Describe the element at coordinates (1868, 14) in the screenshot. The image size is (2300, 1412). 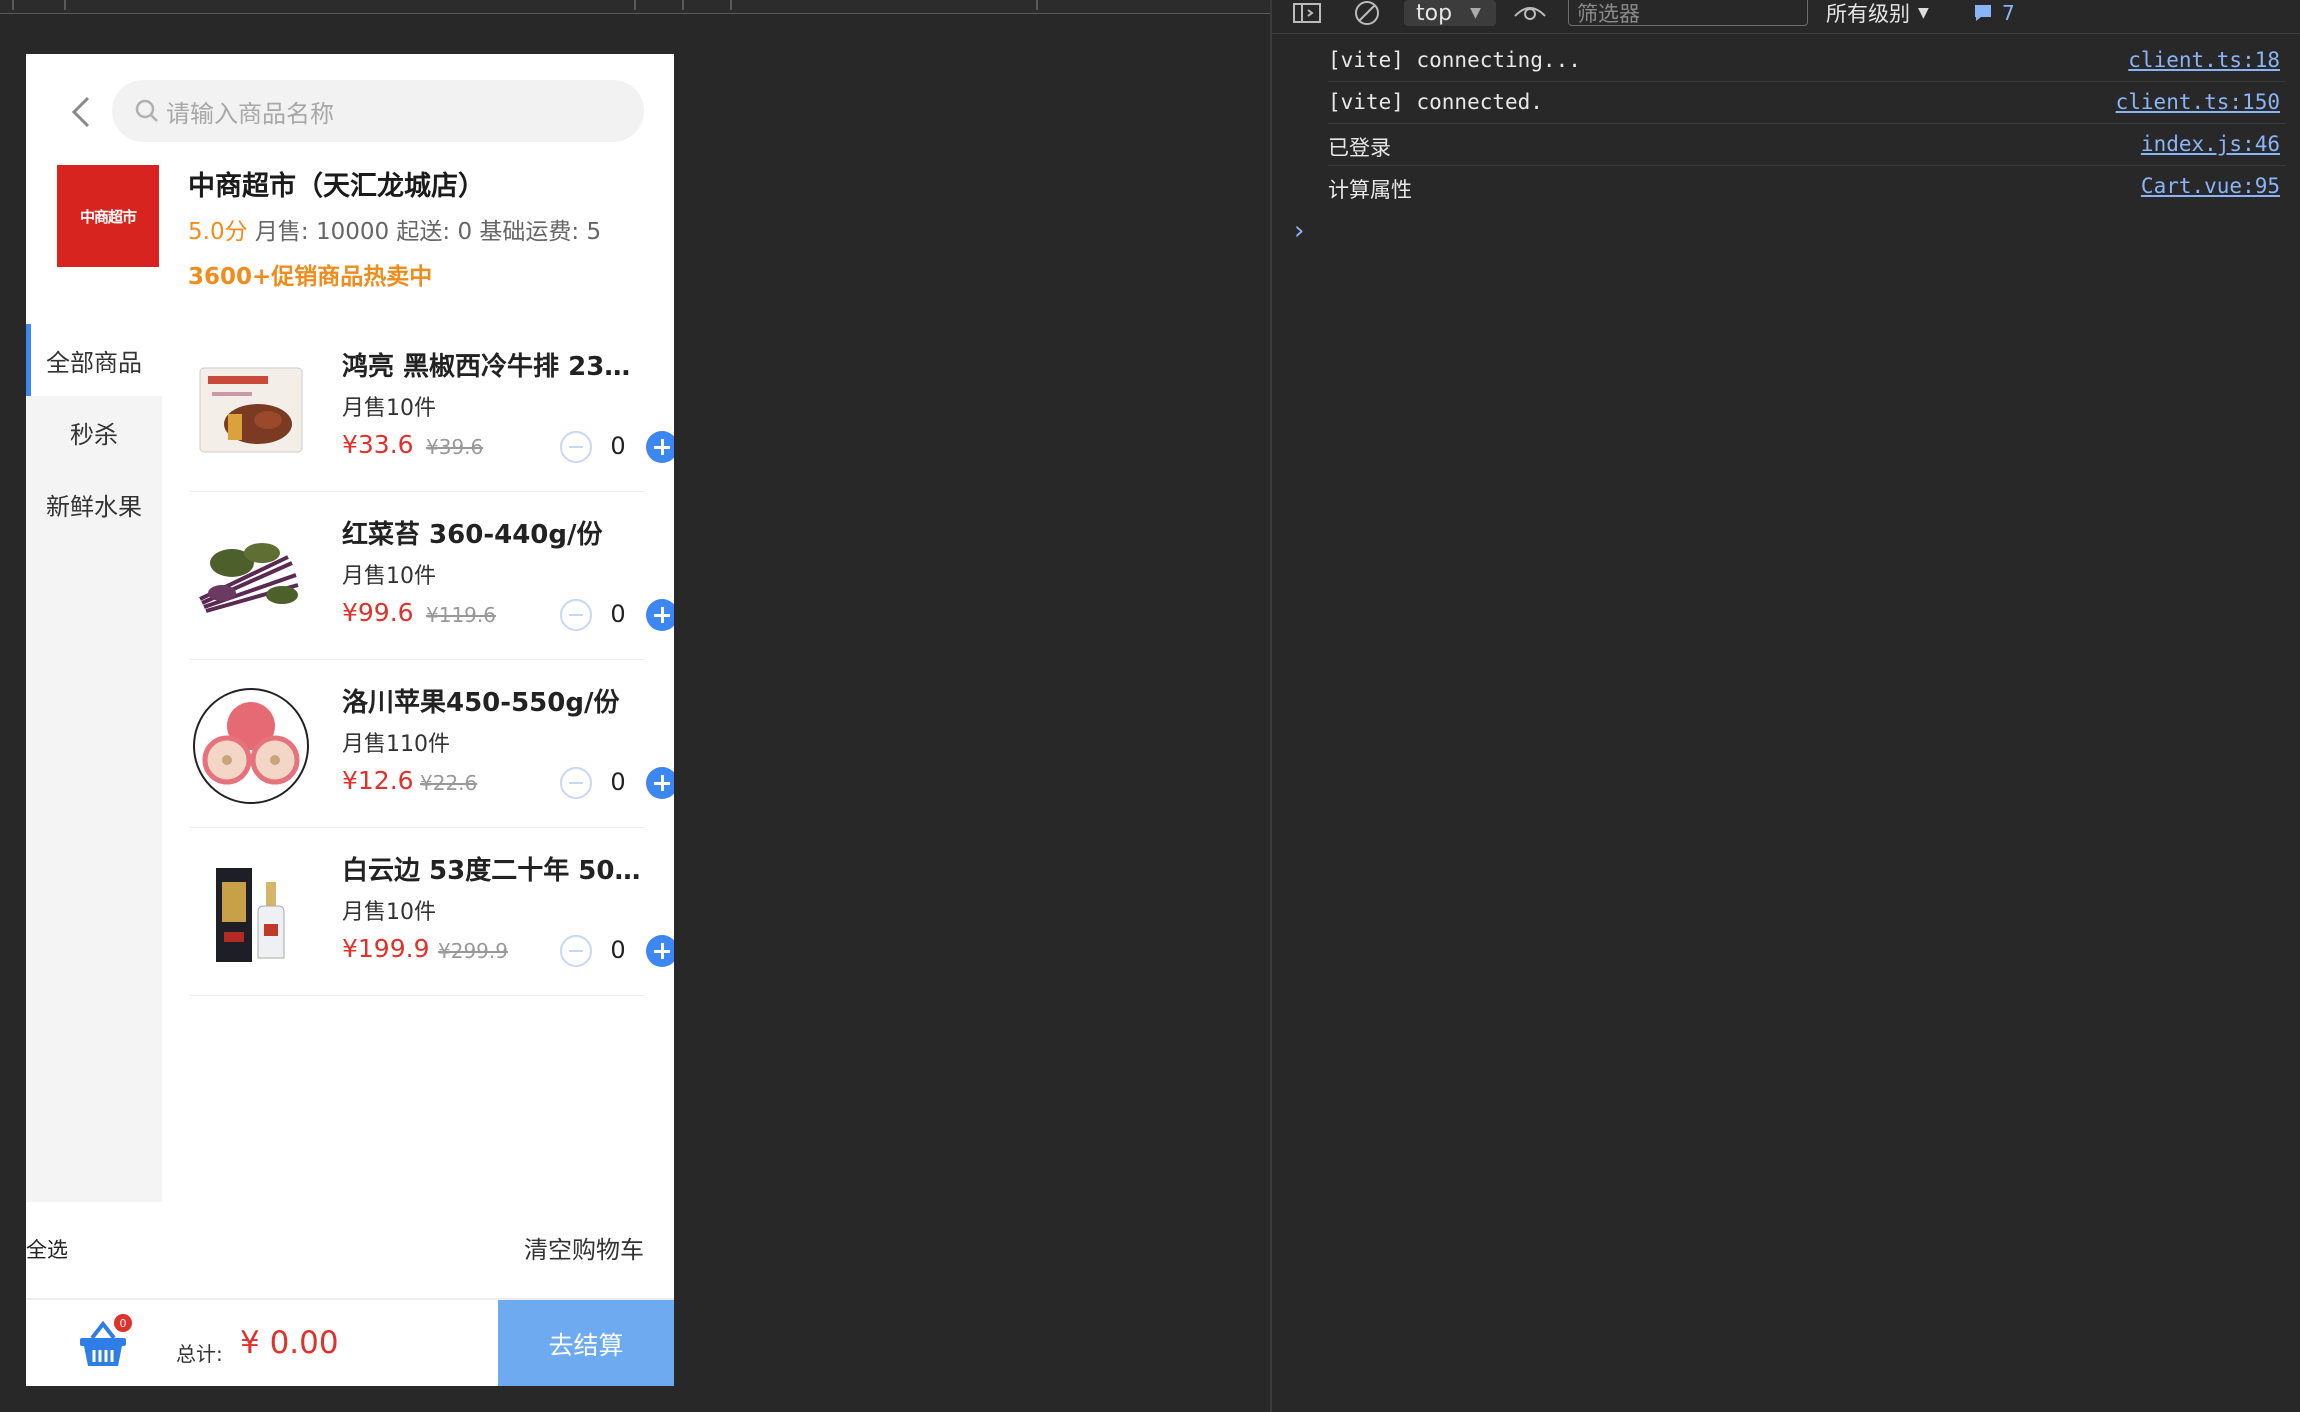
I see `log-level-value: 所有级别` at that location.